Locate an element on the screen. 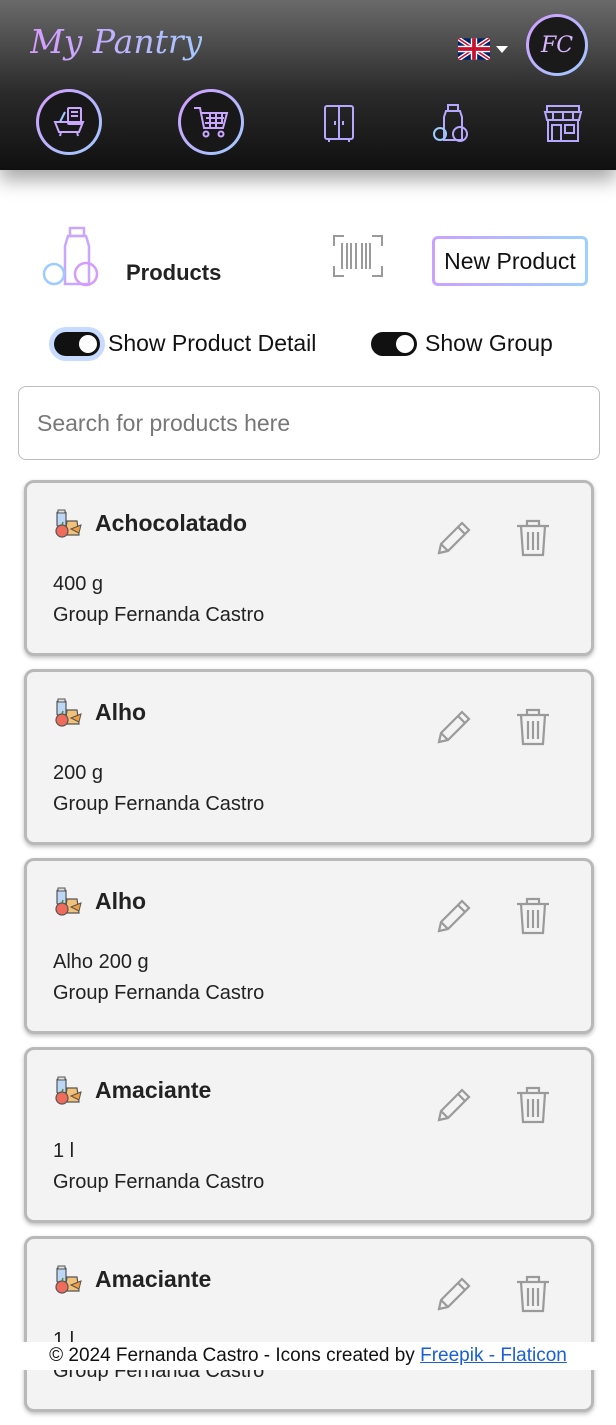 Image resolution: width=616 pixels, height=1425 pixels. nav-store is located at coordinates (563, 123).